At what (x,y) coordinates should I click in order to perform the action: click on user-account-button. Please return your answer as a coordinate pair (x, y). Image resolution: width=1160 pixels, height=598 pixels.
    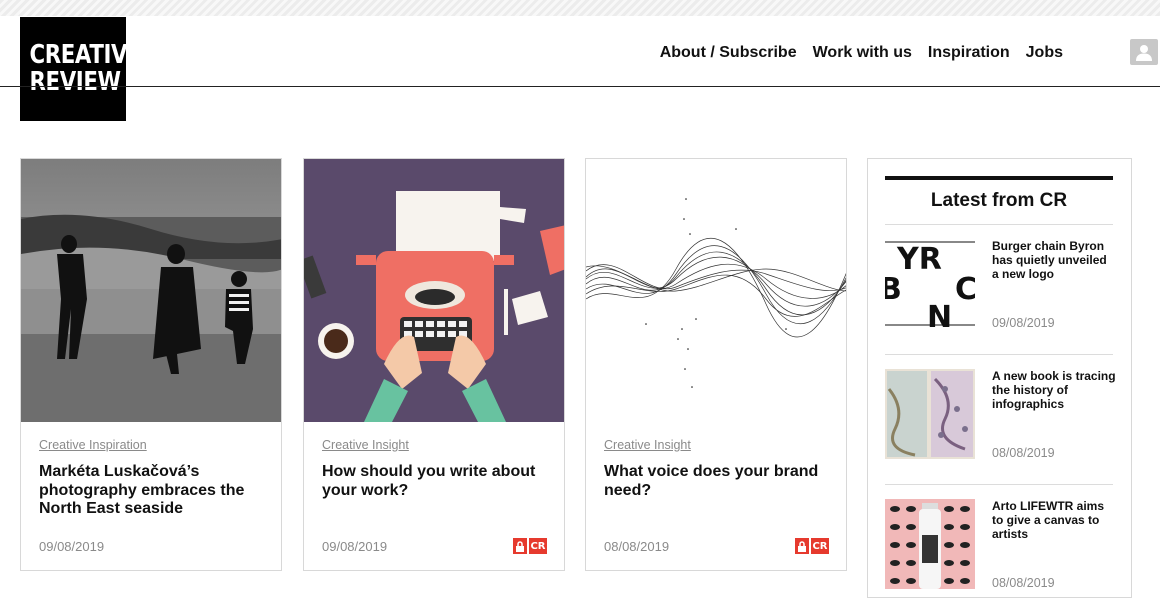
    Looking at the image, I should click on (1144, 52).